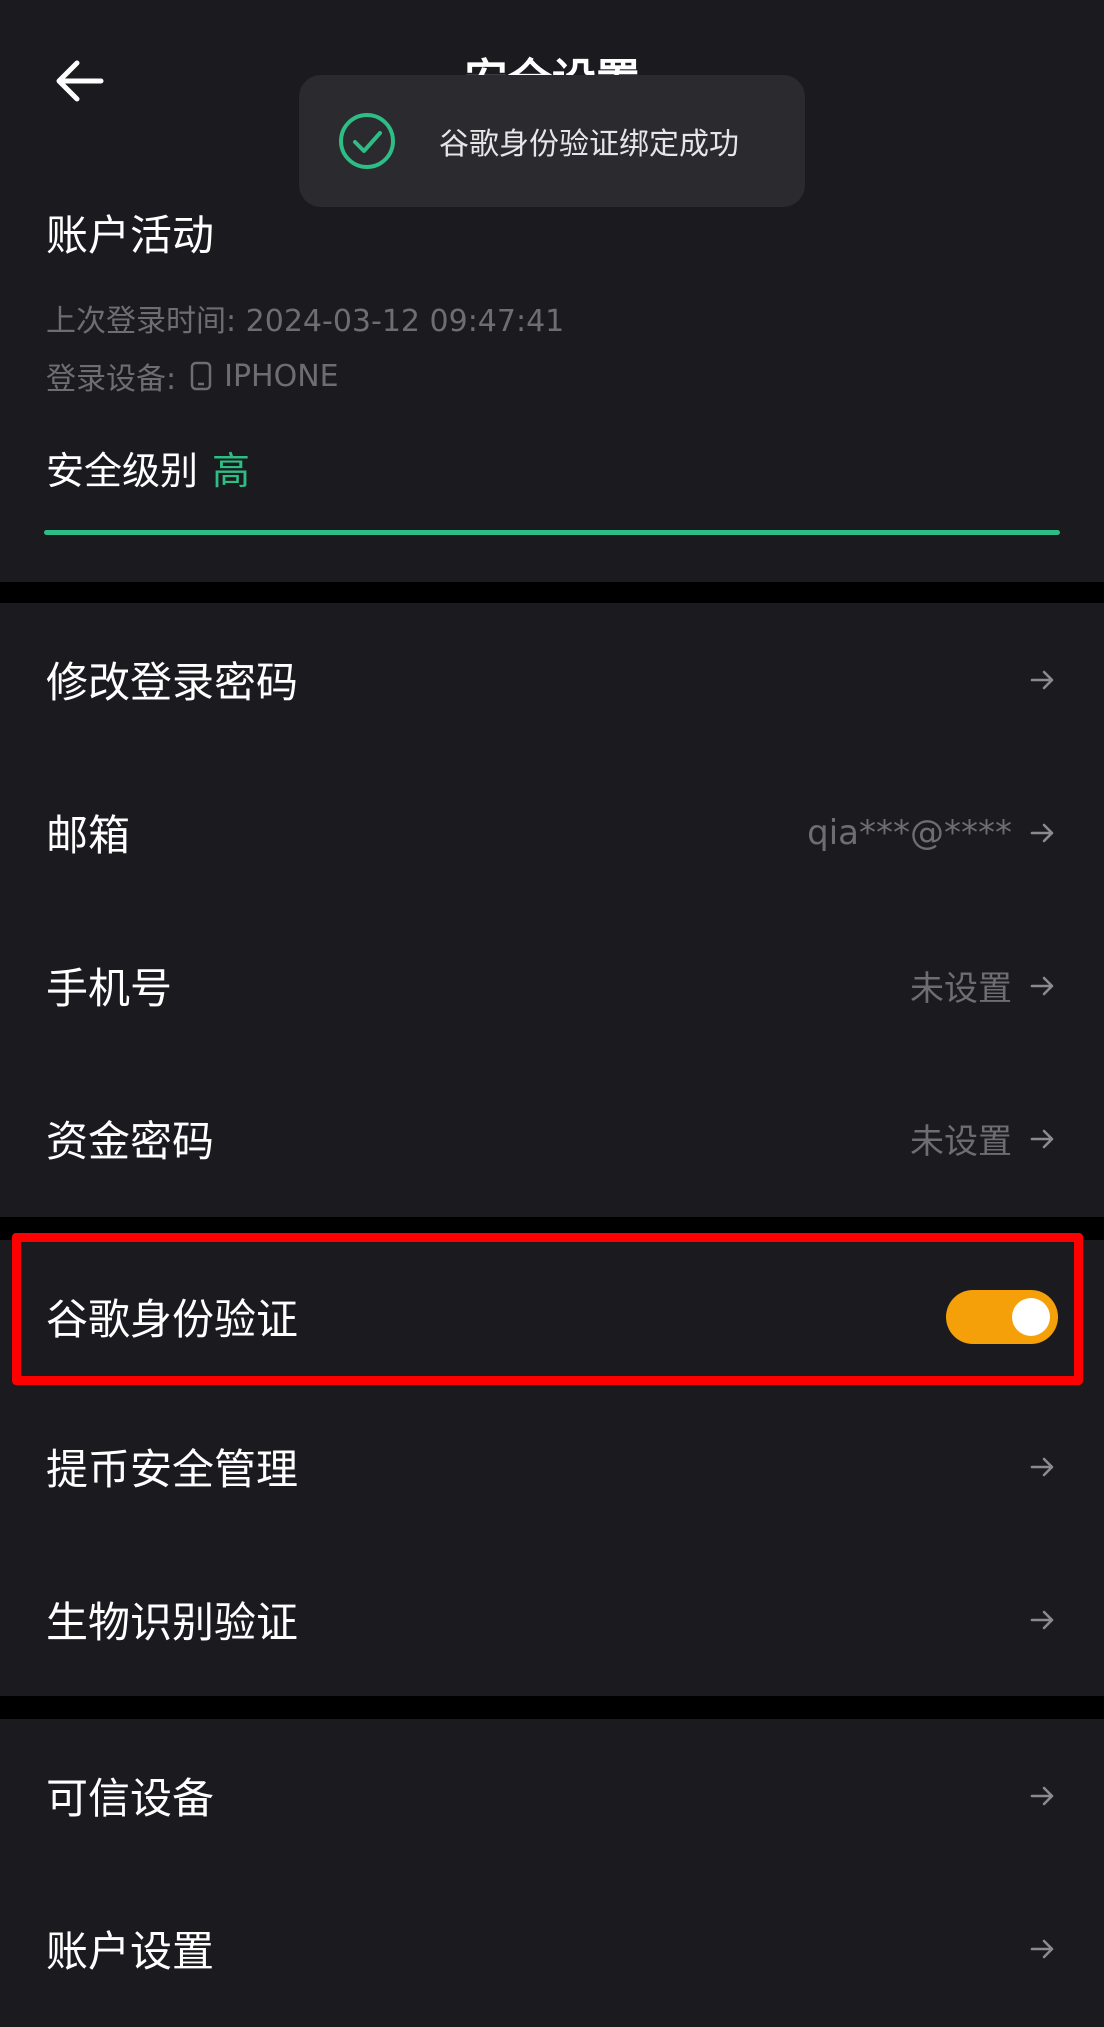 The height and width of the screenshot is (2027, 1104). I want to click on login-device: 登录设备: IPHONE, so click(192, 376).